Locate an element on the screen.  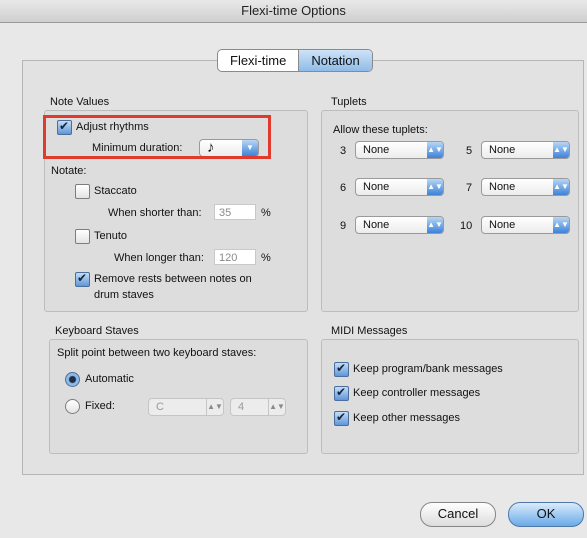
keep-other-checkbox is located at coordinates (341, 418).